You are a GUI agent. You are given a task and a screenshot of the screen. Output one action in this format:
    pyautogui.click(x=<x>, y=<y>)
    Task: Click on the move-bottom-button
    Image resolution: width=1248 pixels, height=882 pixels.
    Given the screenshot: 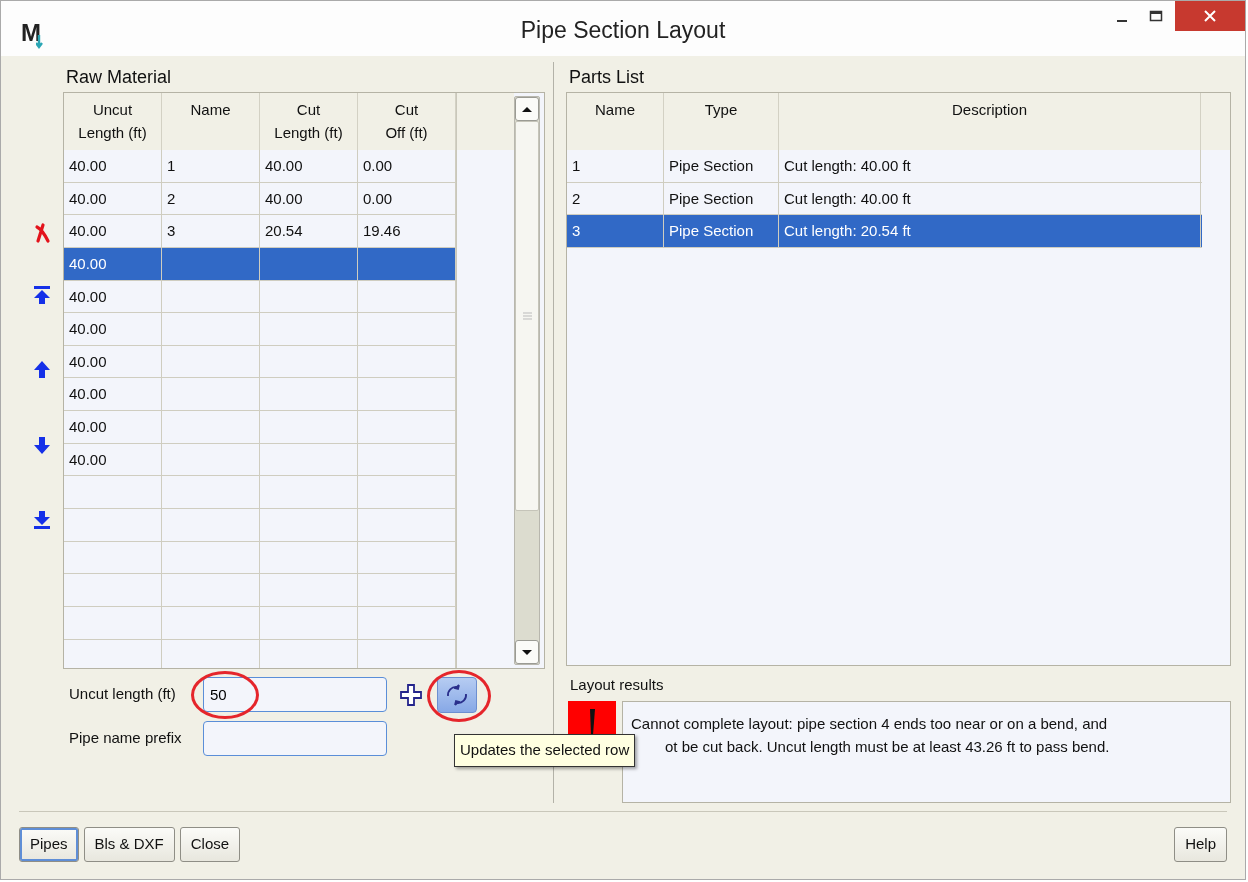 What is the action you would take?
    pyautogui.click(x=42, y=519)
    